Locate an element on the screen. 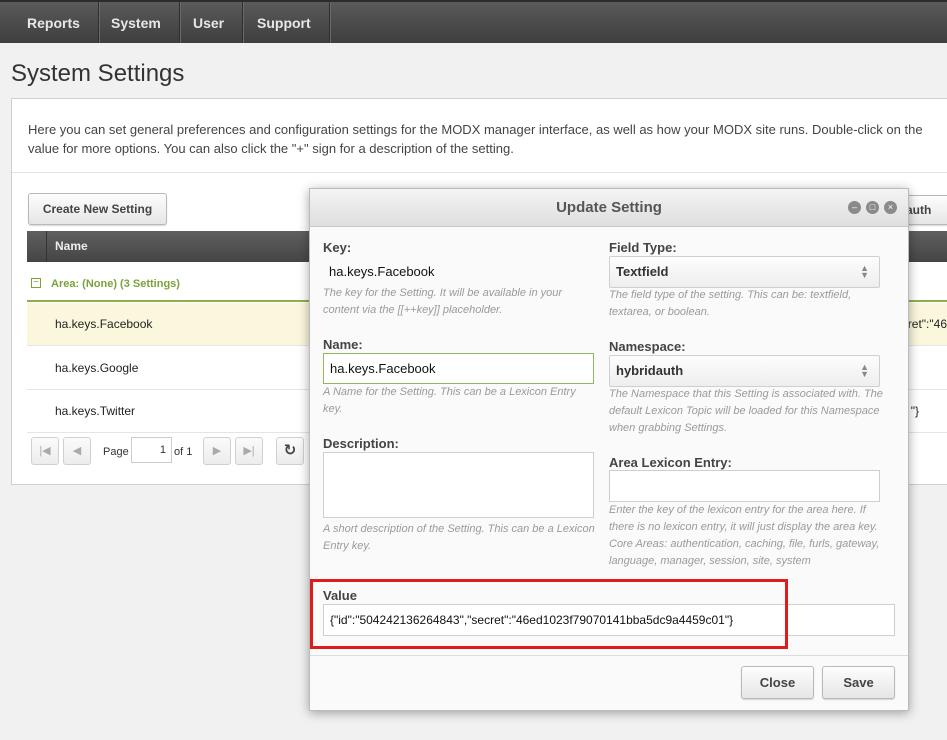 Image resolution: width=947 pixels, height=740 pixels. page-title: System Settings is located at coordinates (98, 73).